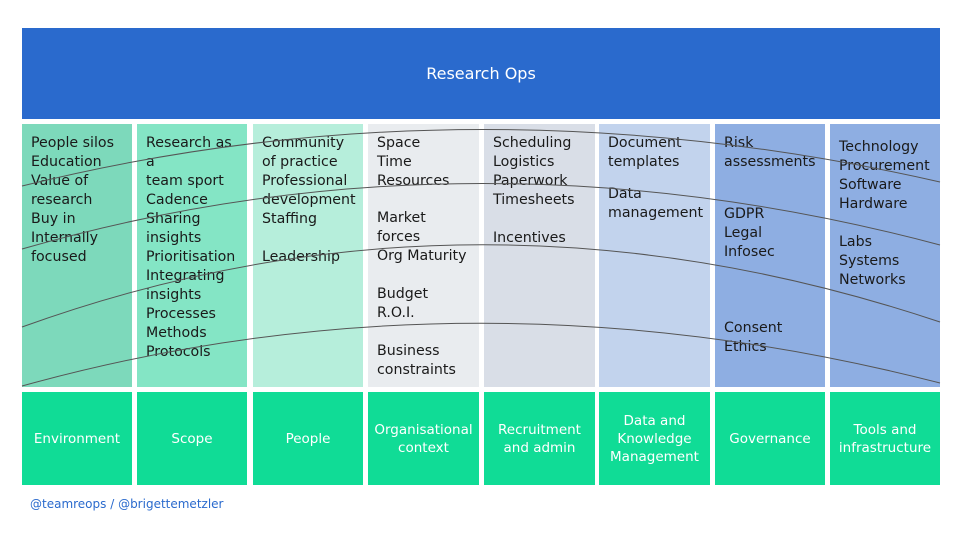 Image resolution: width=960 pixels, height=540 pixels. What do you see at coordinates (309, 200) in the screenshot?
I see `column-item: development` at bounding box center [309, 200].